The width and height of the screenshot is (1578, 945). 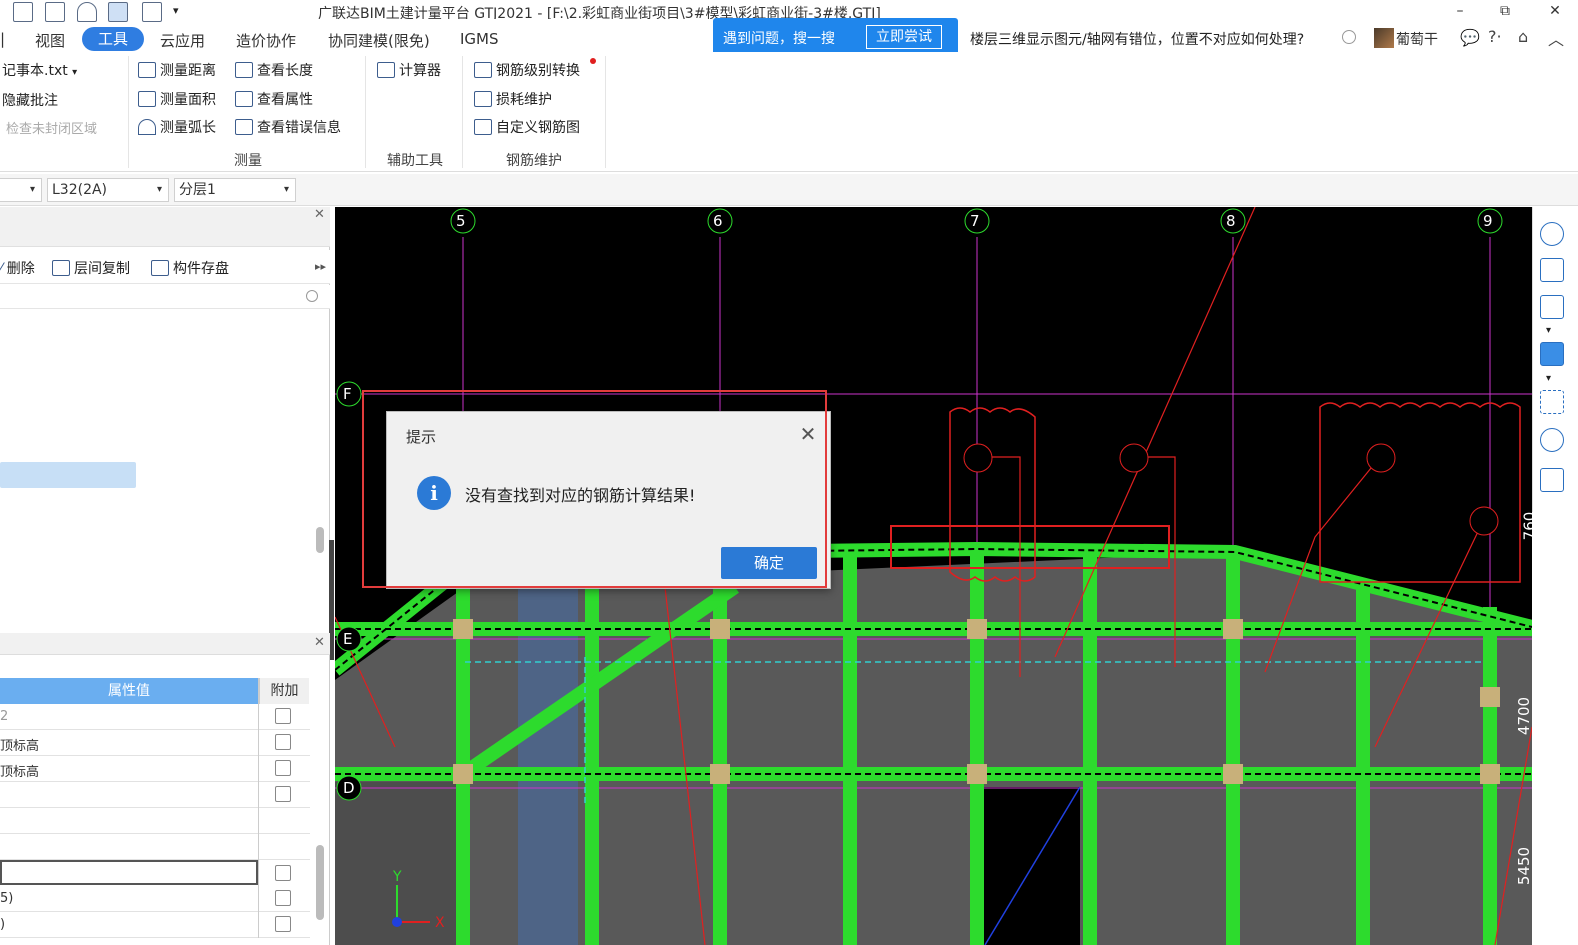 What do you see at coordinates (274, 99) in the screenshot?
I see `view-property-button: 查看属性` at bounding box center [274, 99].